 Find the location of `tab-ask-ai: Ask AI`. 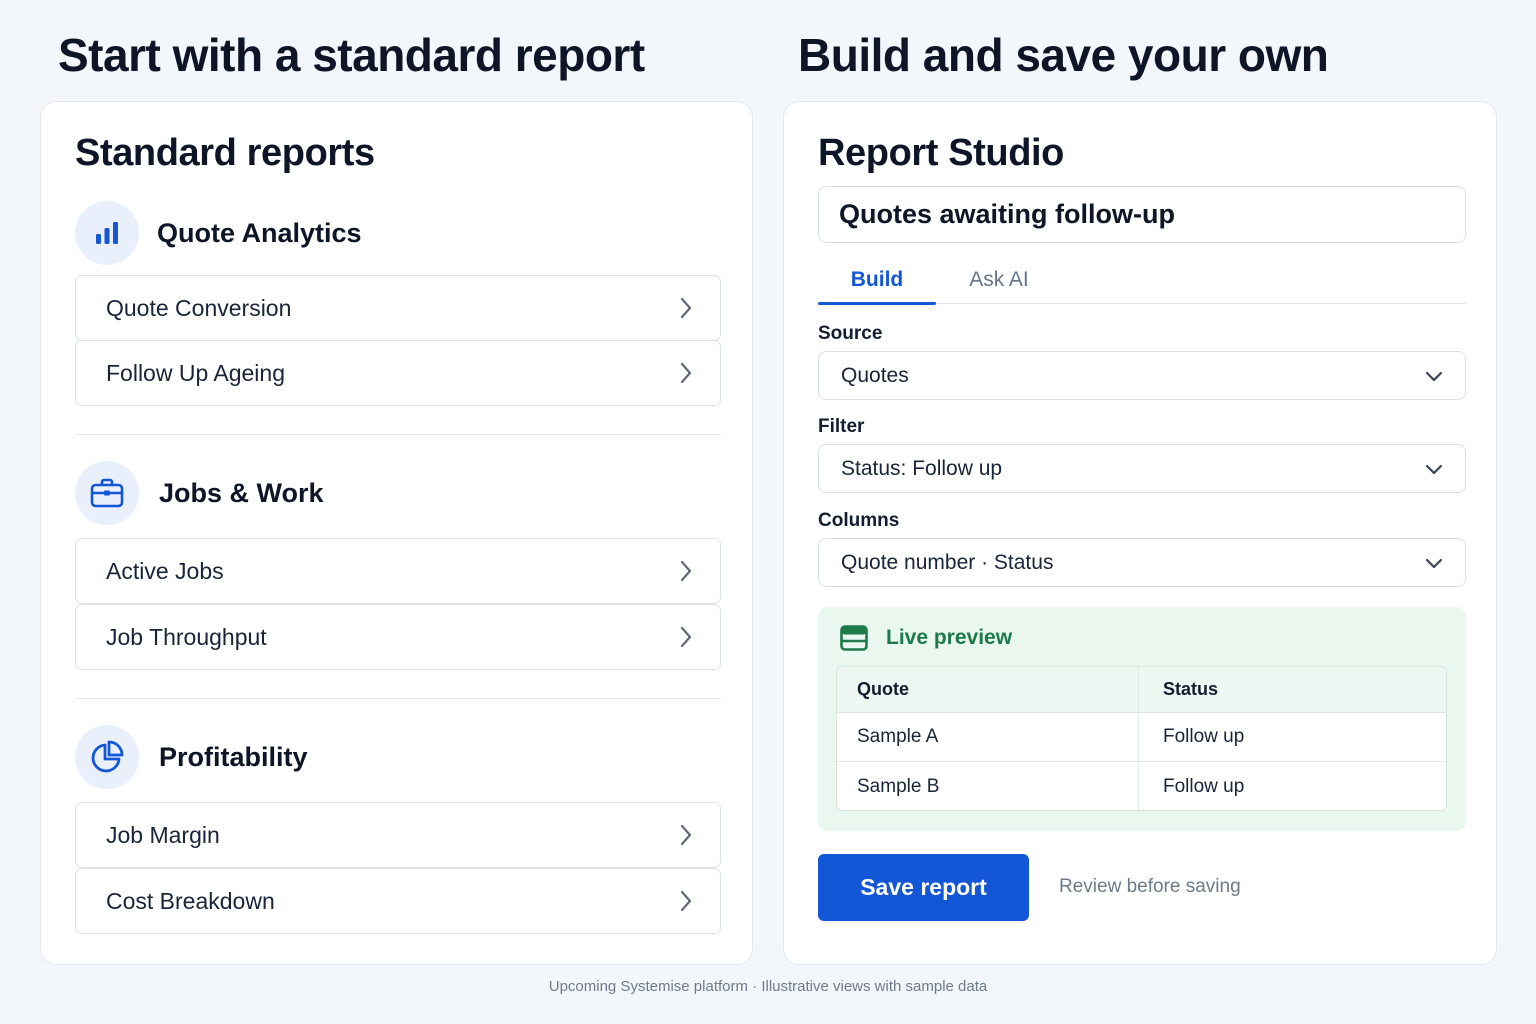

tab-ask-ai: Ask AI is located at coordinates (999, 279).